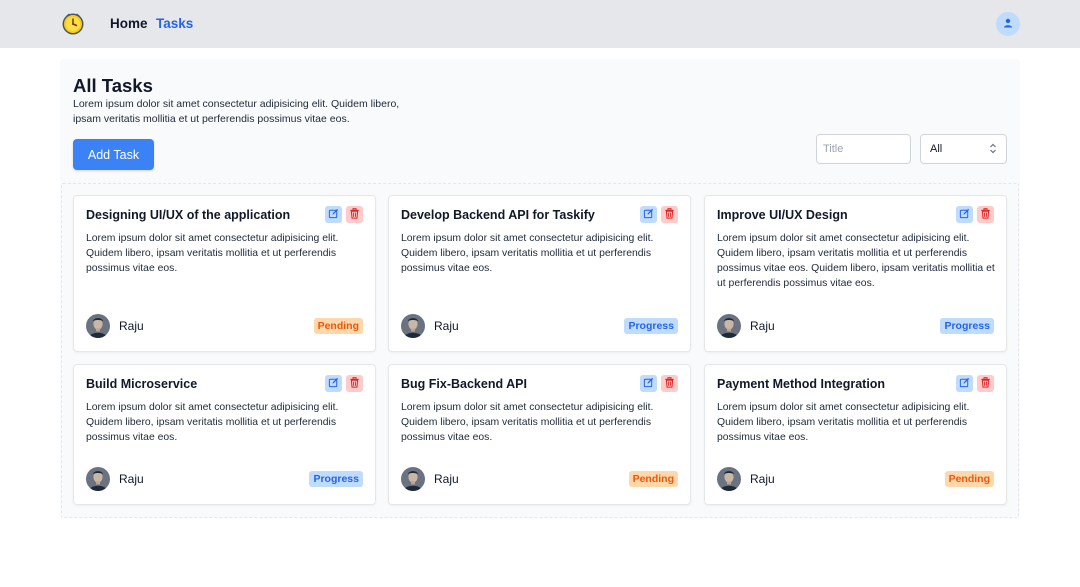 The height and width of the screenshot is (587, 1080). Describe the element at coordinates (863, 149) in the screenshot. I see `title-filter-input` at that location.